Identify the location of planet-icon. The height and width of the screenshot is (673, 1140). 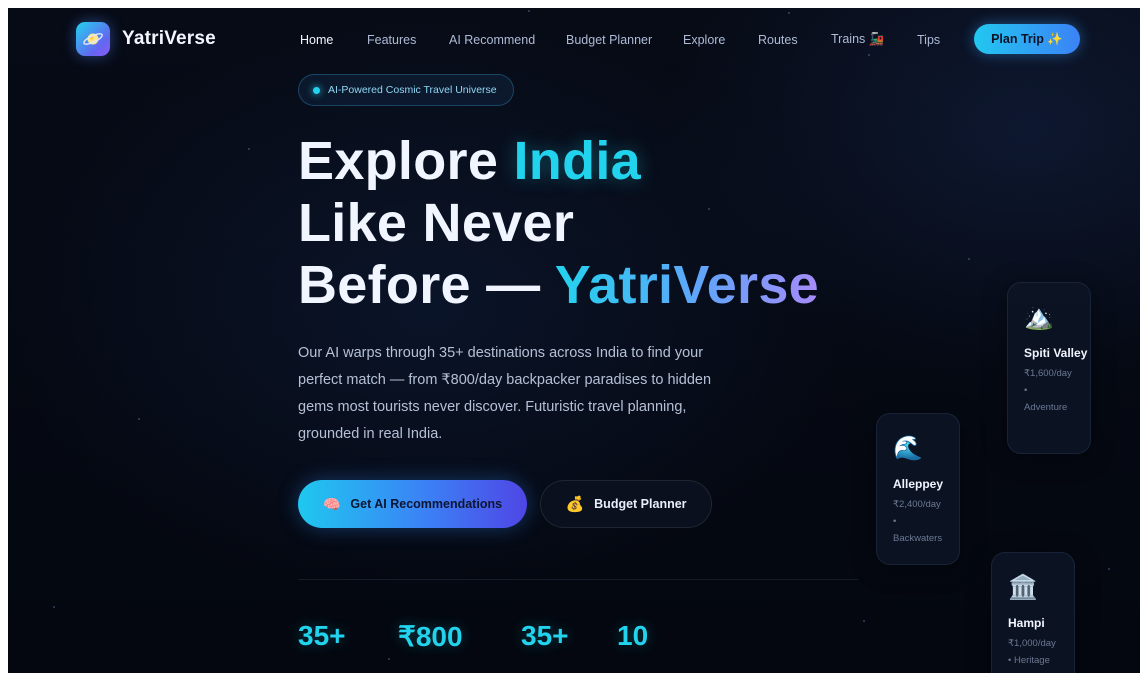
(93, 39).